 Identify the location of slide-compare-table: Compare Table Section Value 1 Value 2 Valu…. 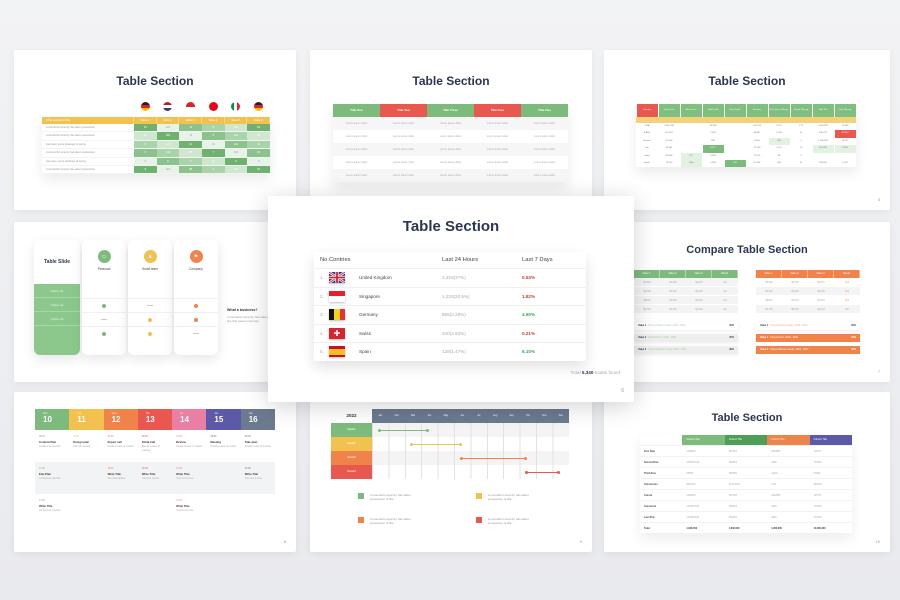
(747, 302).